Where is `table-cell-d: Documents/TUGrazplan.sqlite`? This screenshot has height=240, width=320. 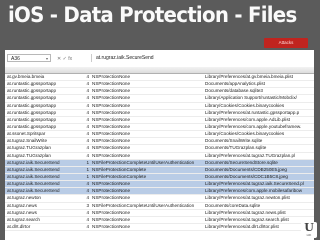
table-cell-d: Documents/TUGrazplan.sqlite is located at coordinates (259, 148).